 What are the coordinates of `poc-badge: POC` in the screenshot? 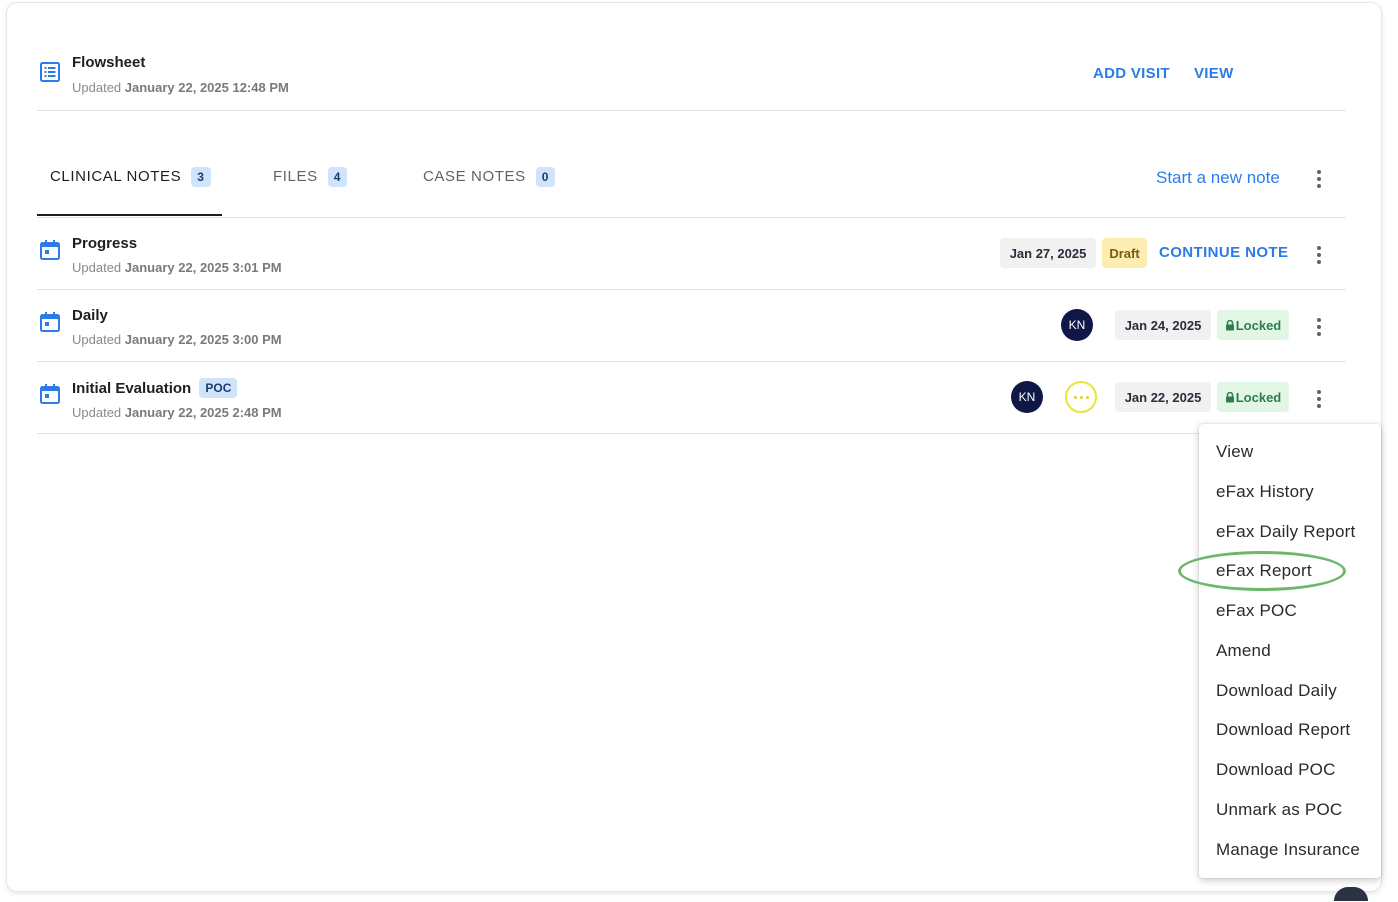 It's located at (218, 388).